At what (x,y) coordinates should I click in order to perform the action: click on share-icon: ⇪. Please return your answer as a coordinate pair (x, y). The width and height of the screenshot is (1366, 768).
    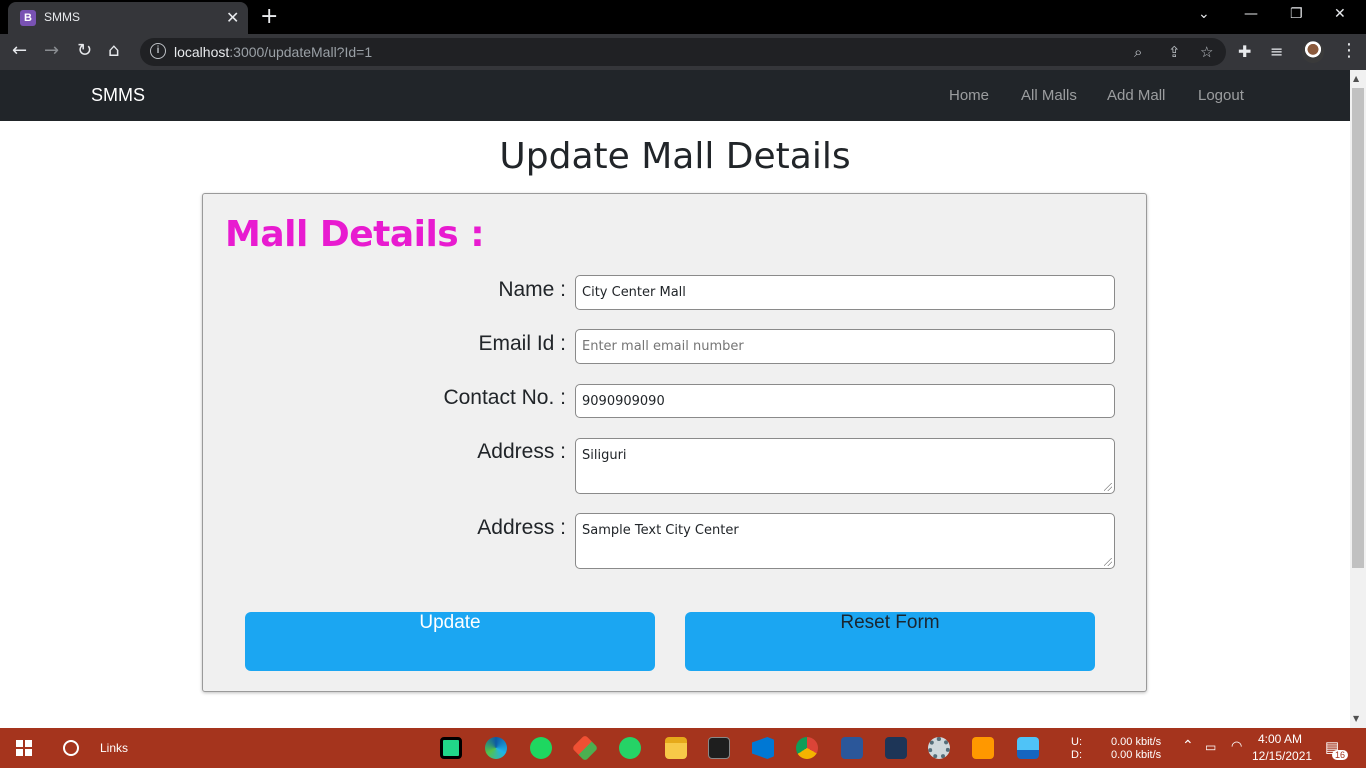
    Looking at the image, I should click on (1174, 52).